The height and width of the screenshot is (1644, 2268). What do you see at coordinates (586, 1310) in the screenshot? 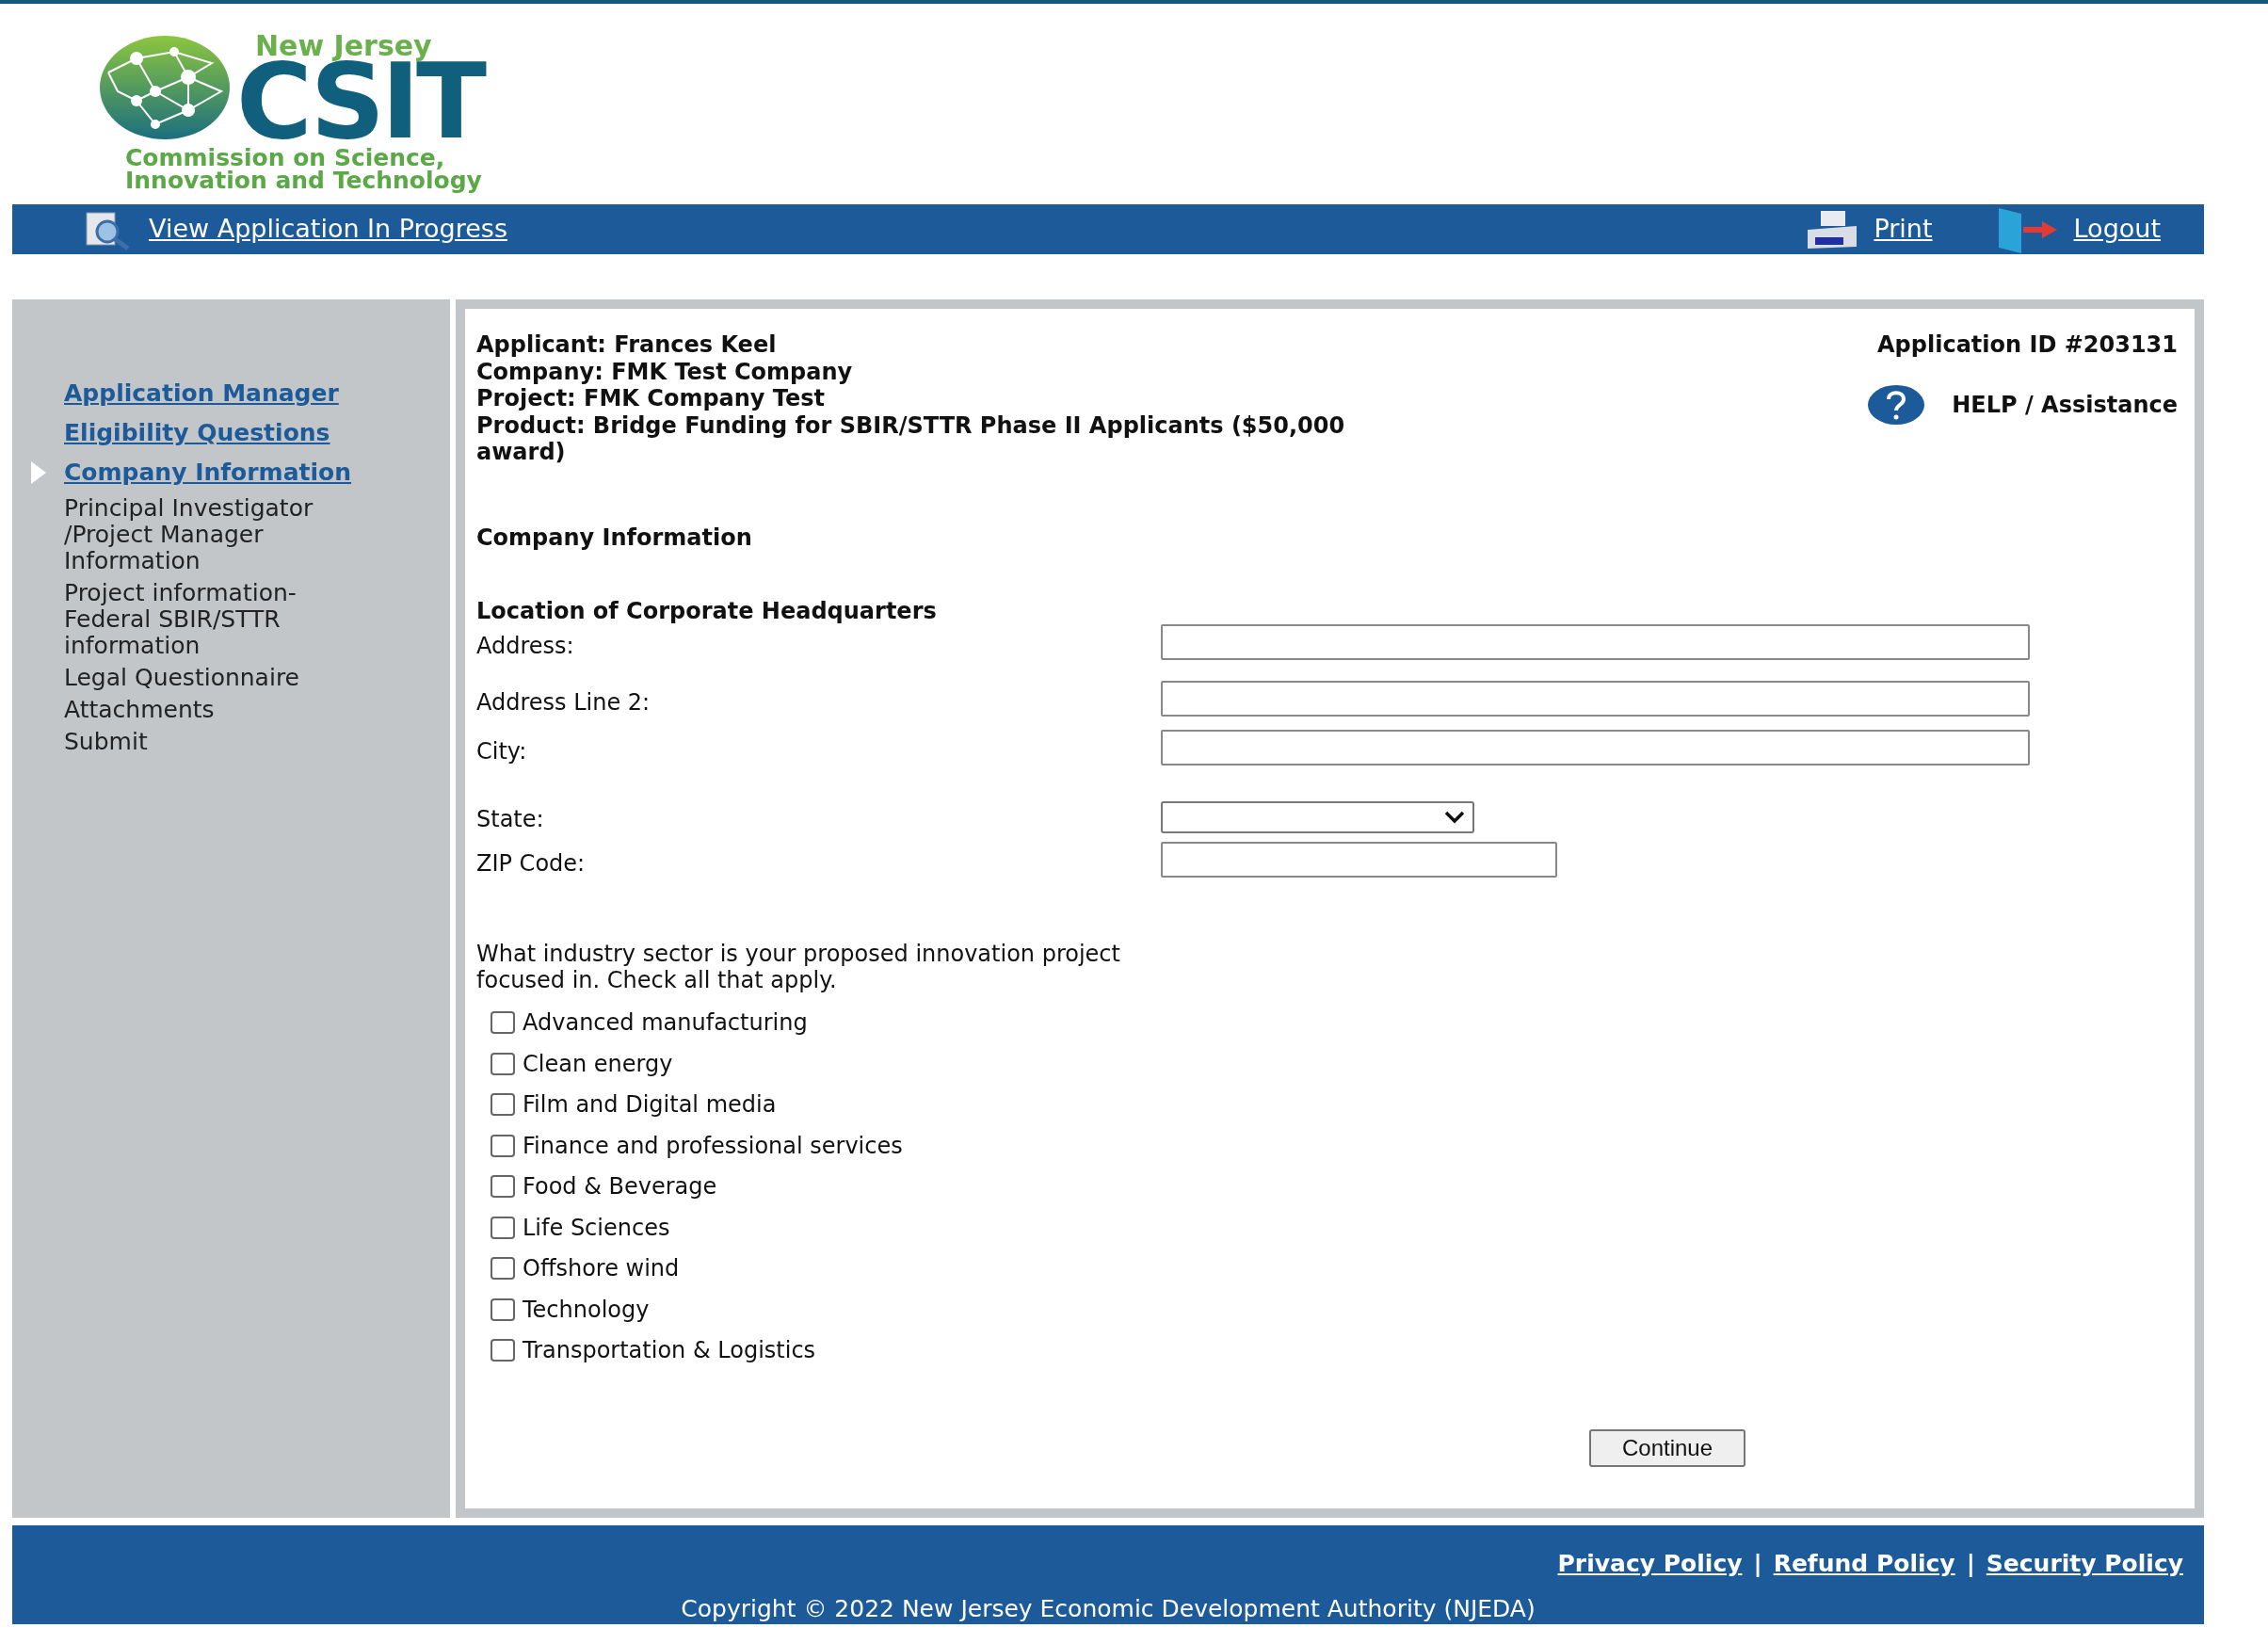
I see `checkbox-label: Technology` at bounding box center [586, 1310].